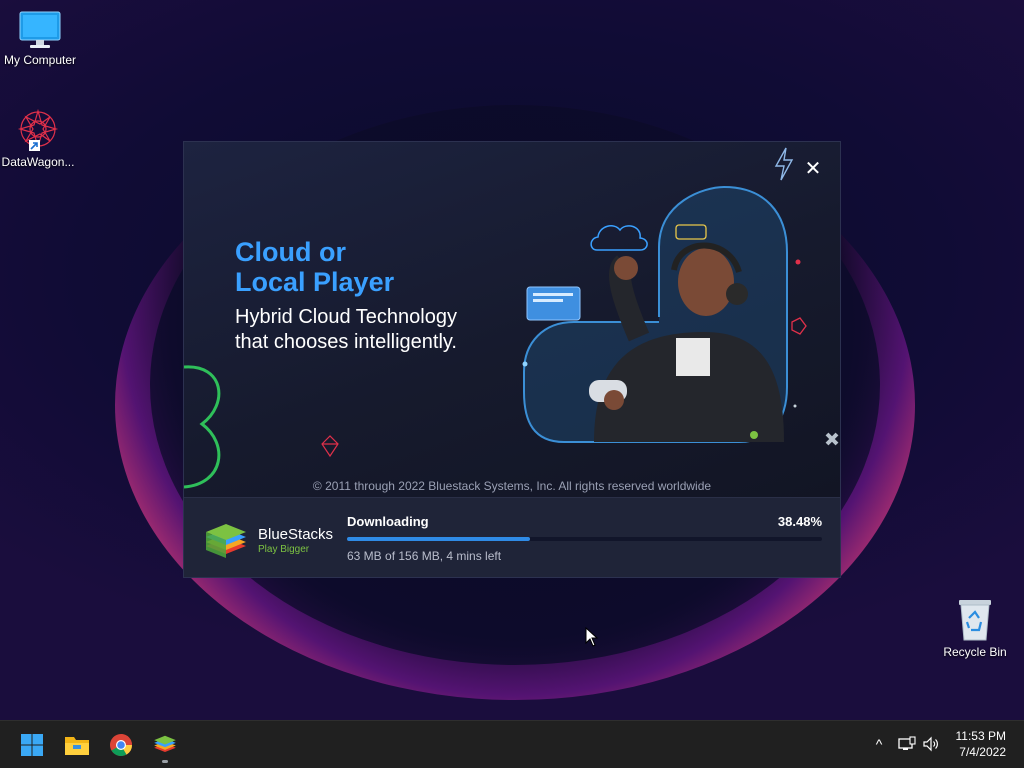 This screenshot has width=1024, height=768. I want to click on taskbar-file-explorer, so click(77, 745).